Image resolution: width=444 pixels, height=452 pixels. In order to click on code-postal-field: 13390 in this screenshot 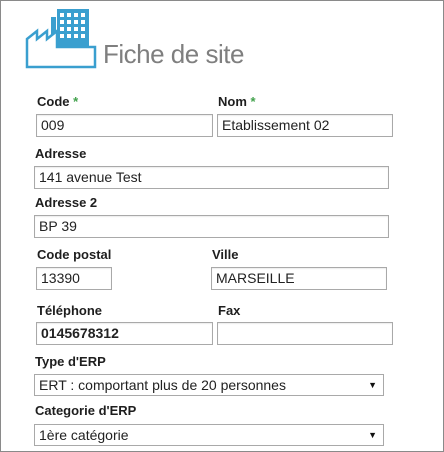, I will do `click(74, 278)`.